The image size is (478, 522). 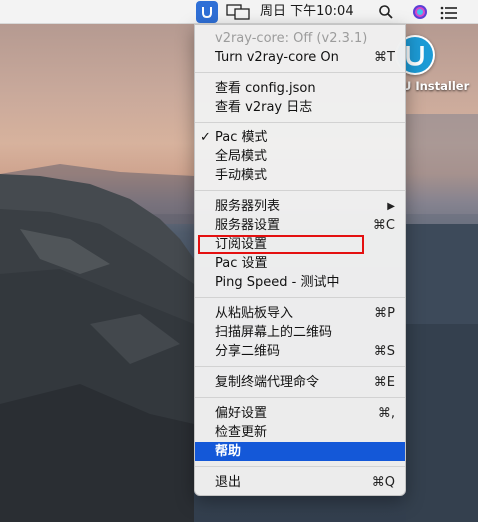 What do you see at coordinates (281, 244) in the screenshot?
I see `annotation-highlight-box` at bounding box center [281, 244].